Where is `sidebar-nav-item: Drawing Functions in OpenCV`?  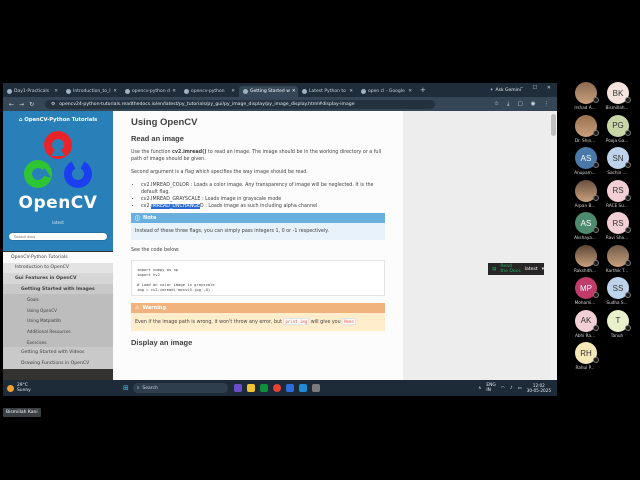 sidebar-nav-item: Drawing Functions in OpenCV is located at coordinates (58, 363).